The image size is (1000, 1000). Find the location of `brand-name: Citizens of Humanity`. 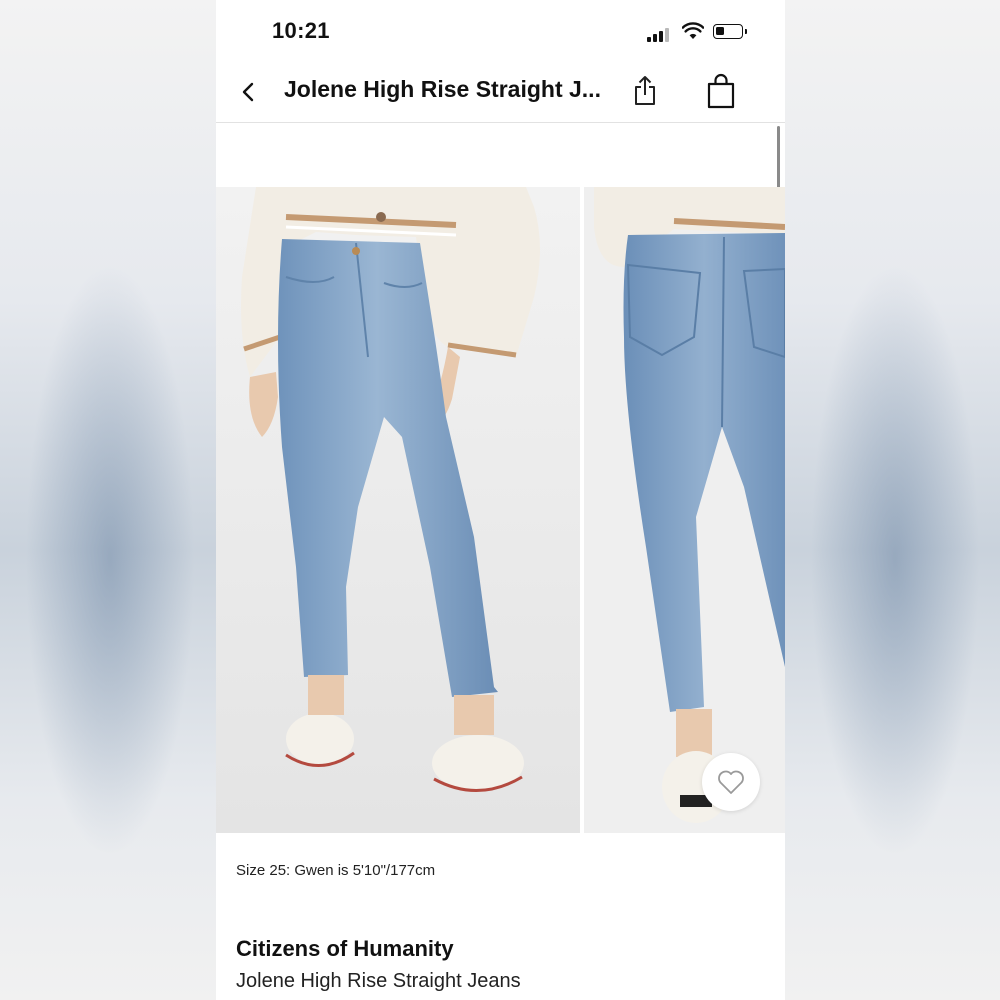

brand-name: Citizens of Humanity is located at coordinates (345, 949).